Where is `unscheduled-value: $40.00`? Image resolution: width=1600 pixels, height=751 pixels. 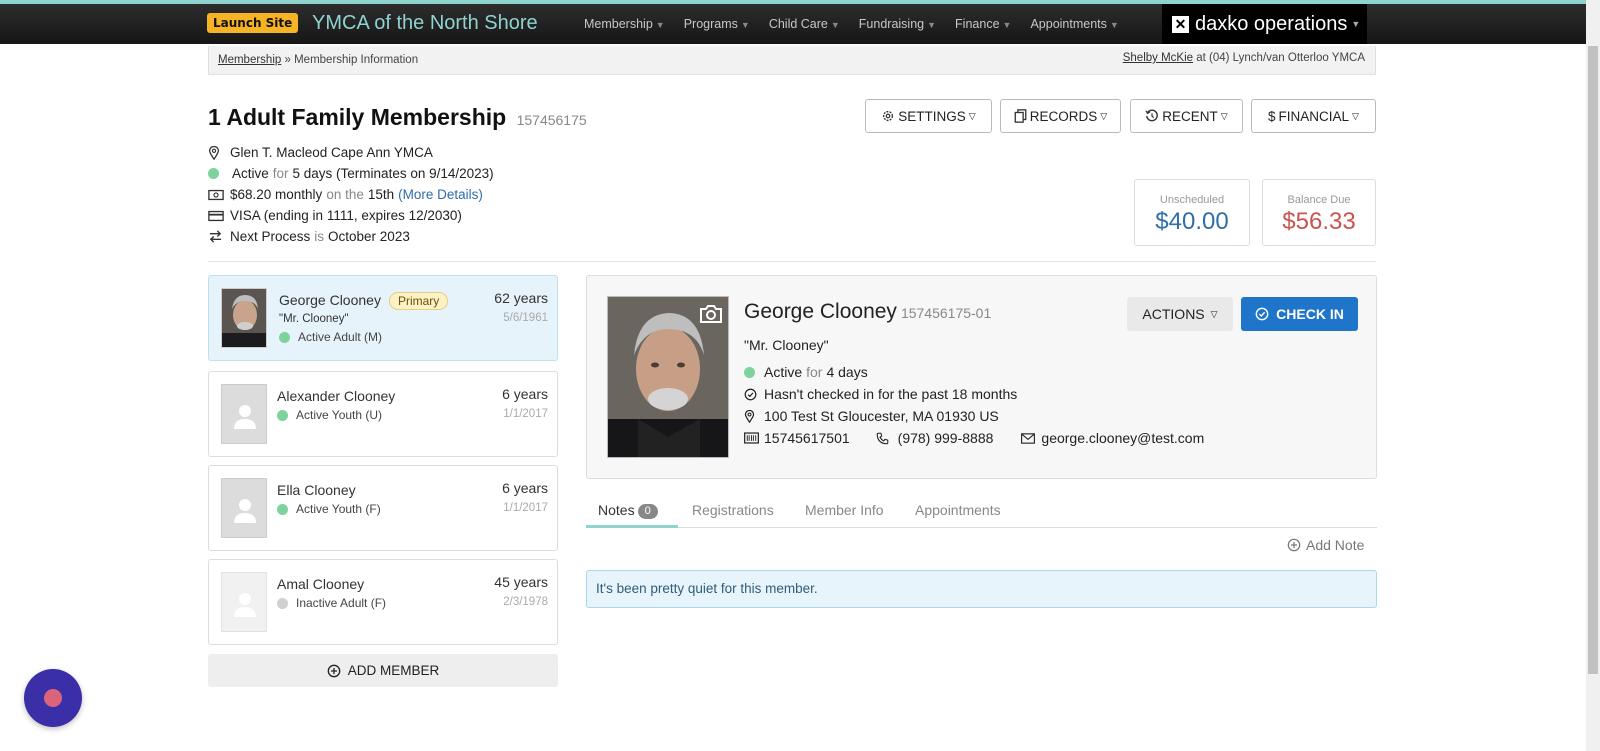
unscheduled-value: $40.00 is located at coordinates (1192, 221).